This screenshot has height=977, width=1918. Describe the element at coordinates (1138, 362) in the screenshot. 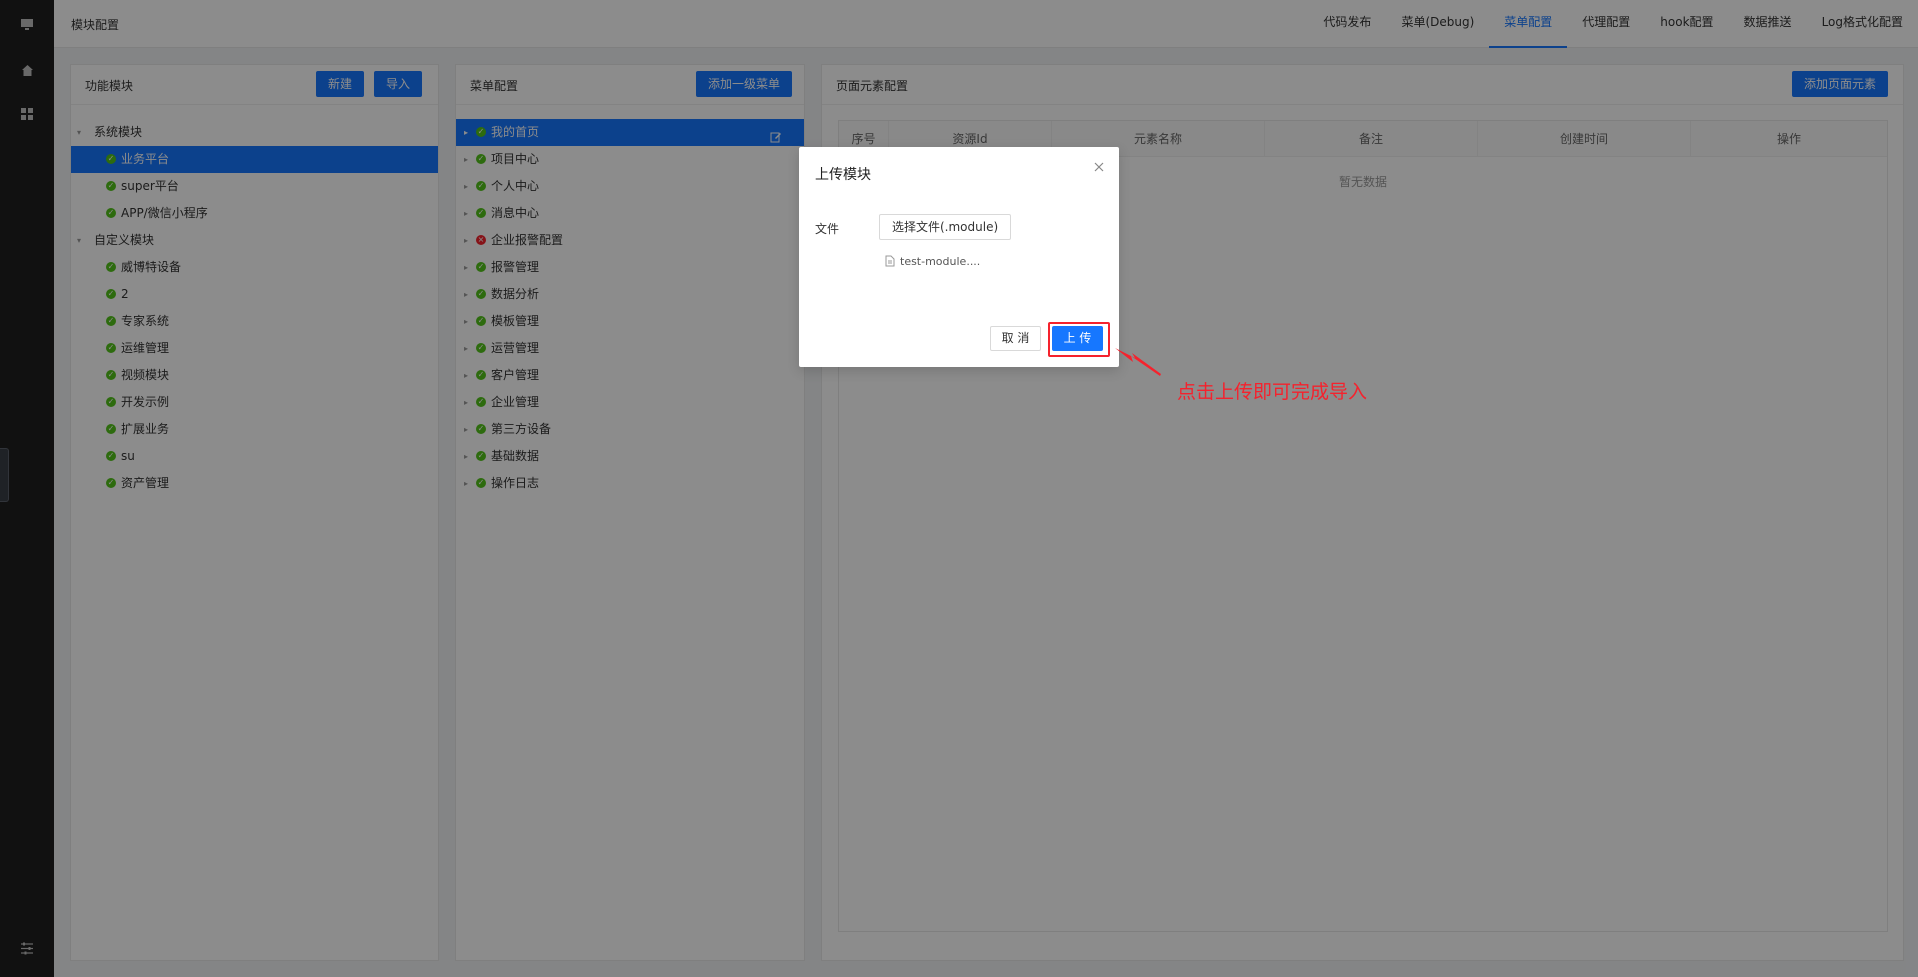

I see `annotation-arrow-icon` at that location.